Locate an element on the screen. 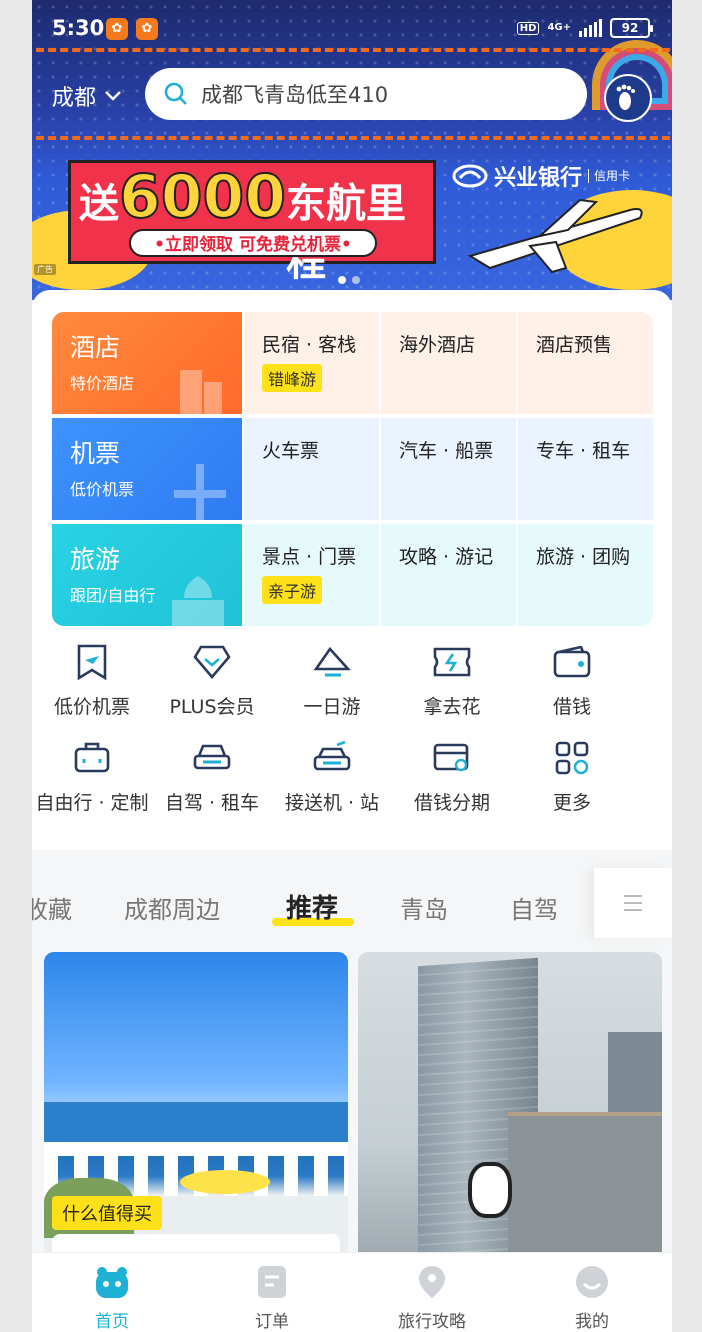 Image resolution: width=702 pixels, height=1332 pixels. flight-row: 机票 低价机票 火车票 汽车 · 船票 专车 · 租车 is located at coordinates (352, 469).